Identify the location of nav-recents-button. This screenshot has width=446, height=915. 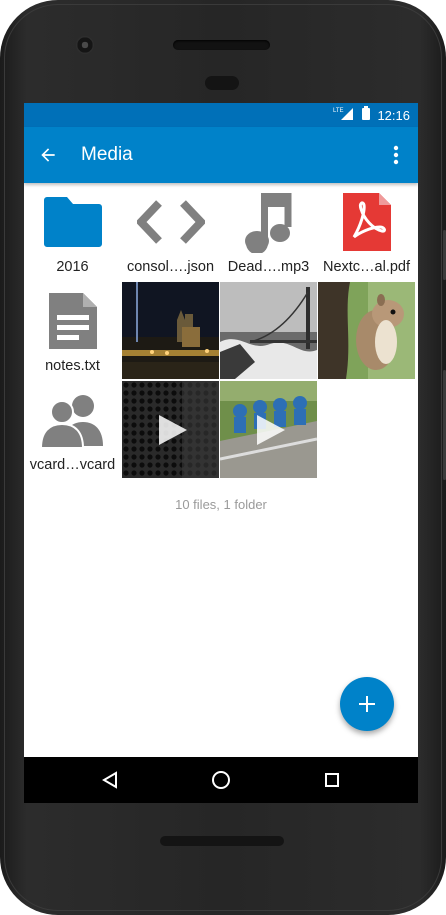
(332, 780).